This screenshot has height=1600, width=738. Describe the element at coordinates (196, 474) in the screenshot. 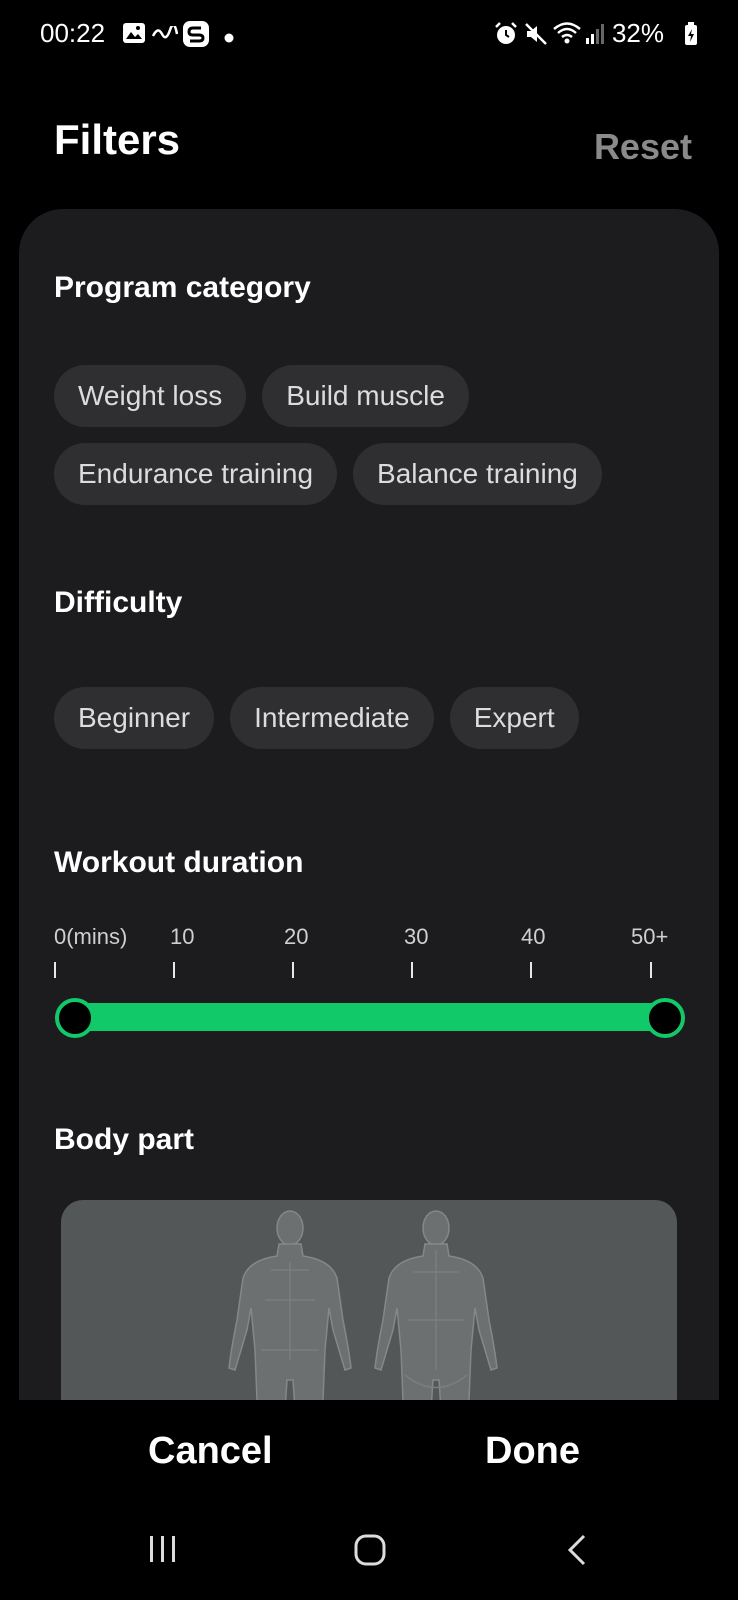

I see `chip-endurance-training: Endurance training` at that location.